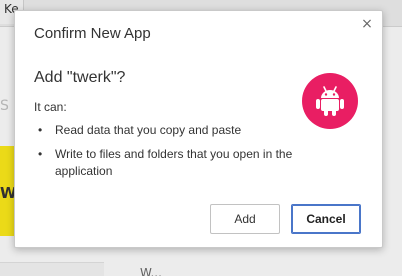  Describe the element at coordinates (80, 77) in the screenshot. I see `add-app-heading: Add "twerk"?` at that location.